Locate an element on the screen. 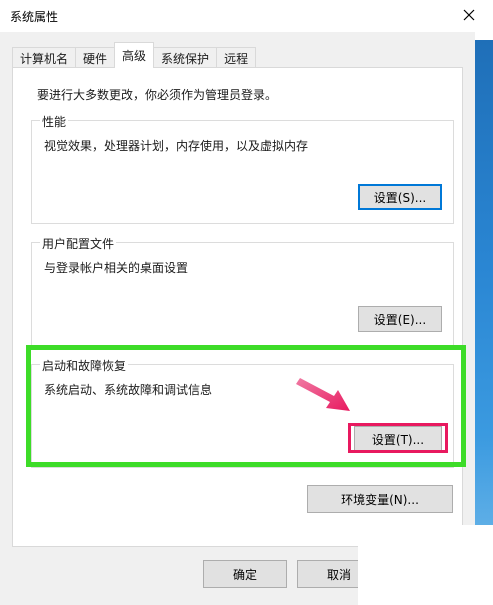 Image resolution: width=493 pixels, height=605 pixels. pointer-arrow-icon is located at coordinates (323, 394).